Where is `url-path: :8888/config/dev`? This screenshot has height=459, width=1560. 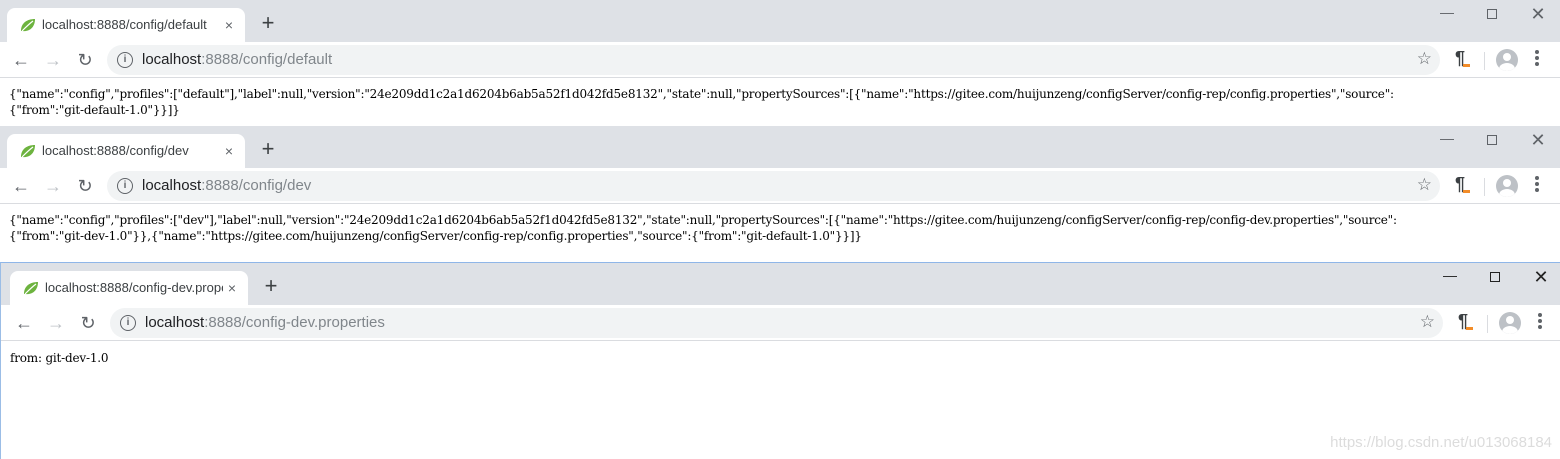 url-path: :8888/config/dev is located at coordinates (256, 185).